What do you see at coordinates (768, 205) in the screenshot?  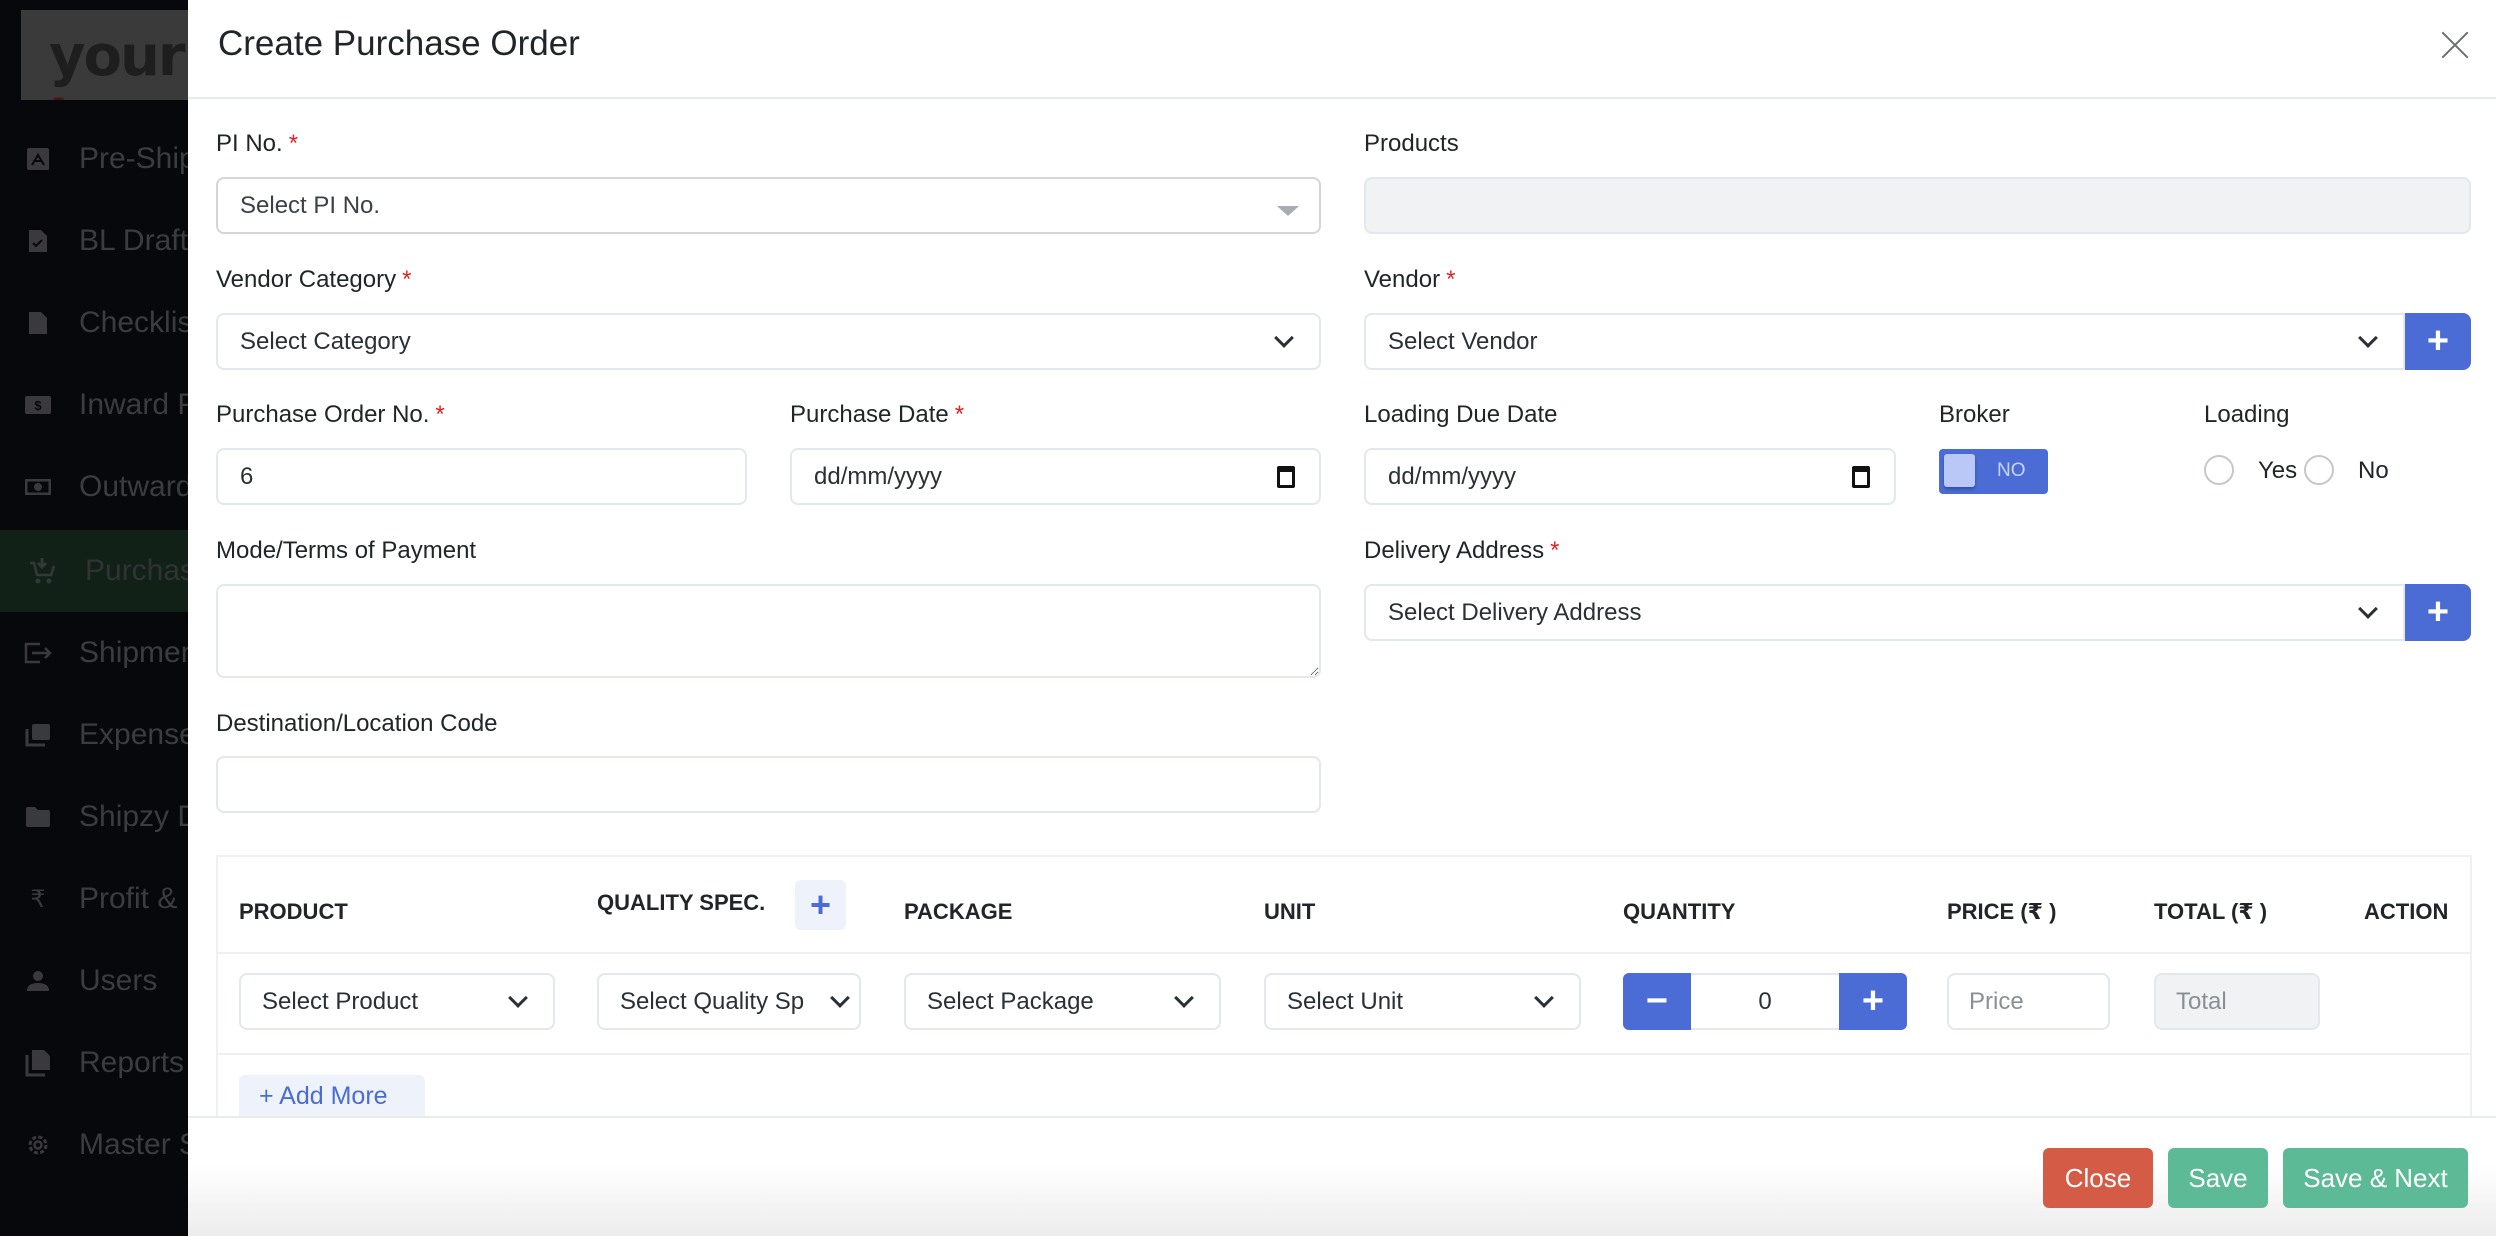 I see `pi-no-select: Select PI No.` at bounding box center [768, 205].